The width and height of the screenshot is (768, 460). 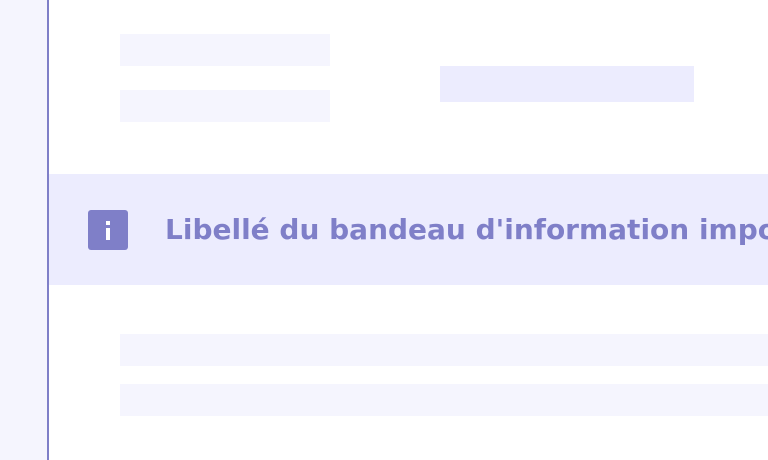 I want to click on placeholder-block-right, so click(x=567, y=84).